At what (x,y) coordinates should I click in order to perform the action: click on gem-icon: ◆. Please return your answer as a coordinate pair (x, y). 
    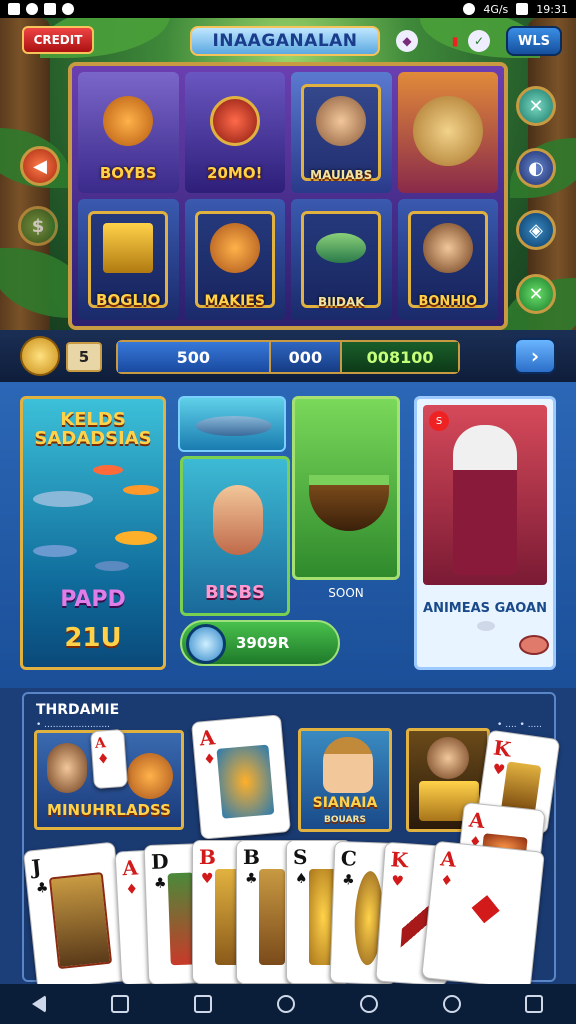
    Looking at the image, I should click on (407, 41).